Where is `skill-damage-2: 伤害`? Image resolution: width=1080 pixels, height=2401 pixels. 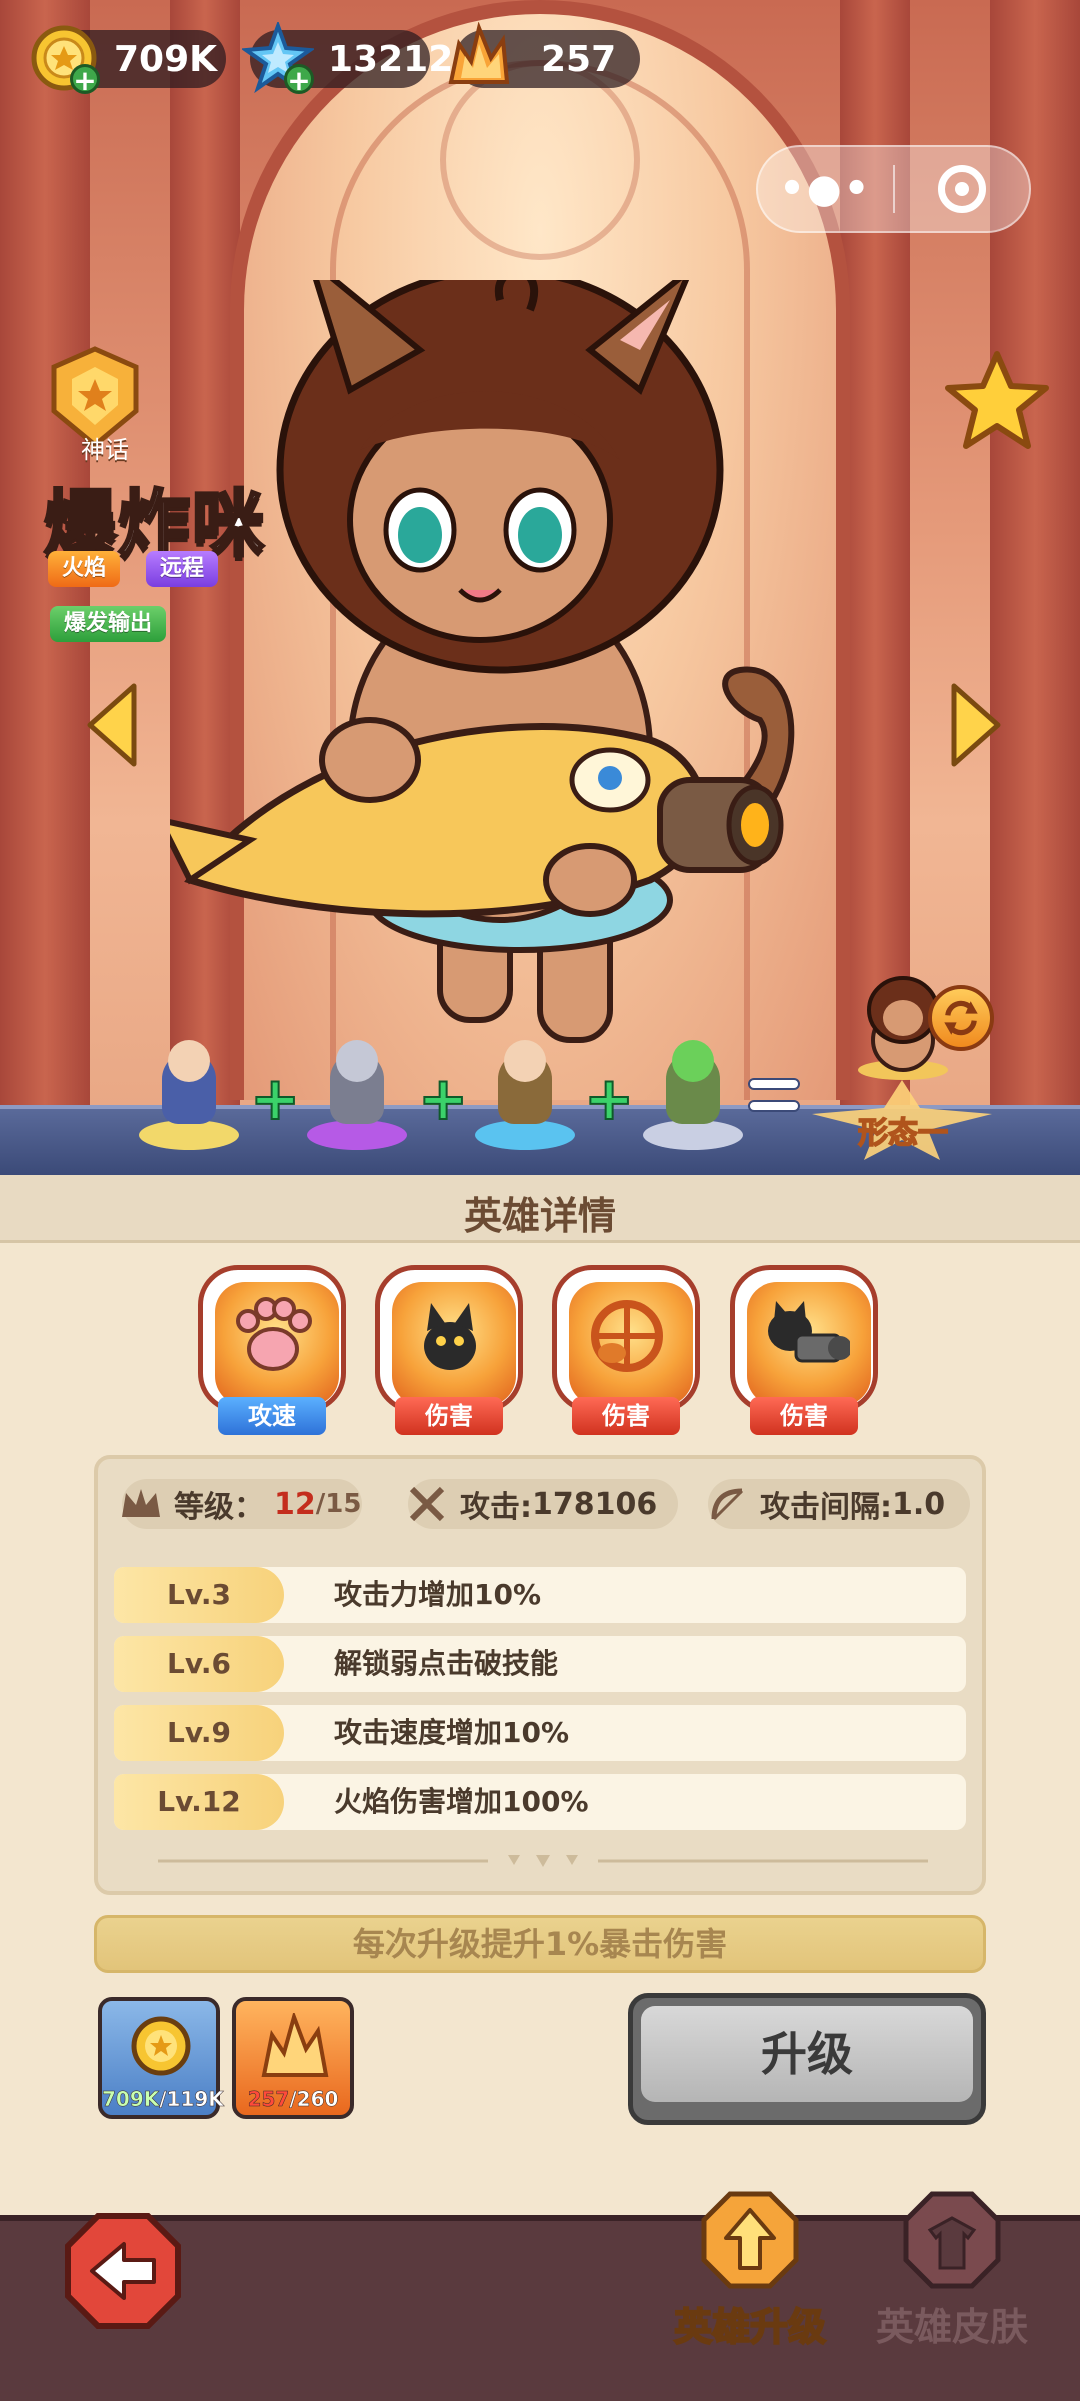
skill-damage-2: 伤害 is located at coordinates (627, 1355).